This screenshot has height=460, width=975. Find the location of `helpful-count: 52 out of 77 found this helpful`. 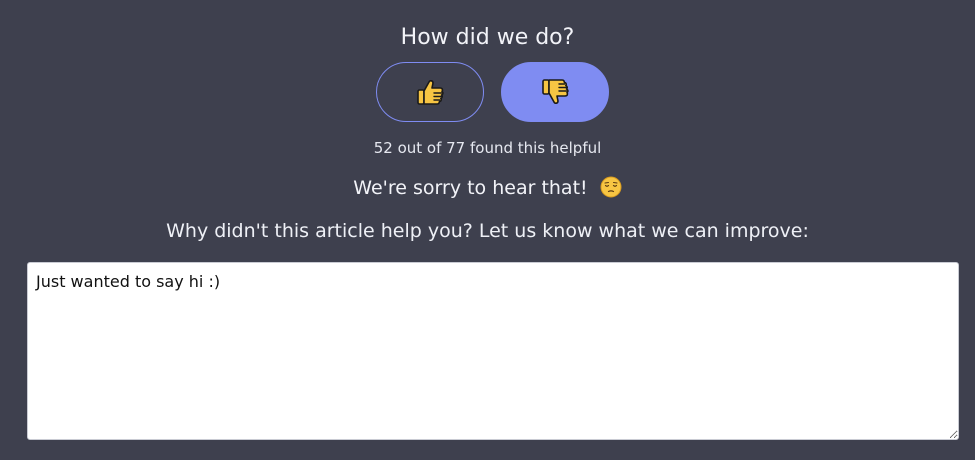

helpful-count: 52 out of 77 found this helpful is located at coordinates (487, 148).